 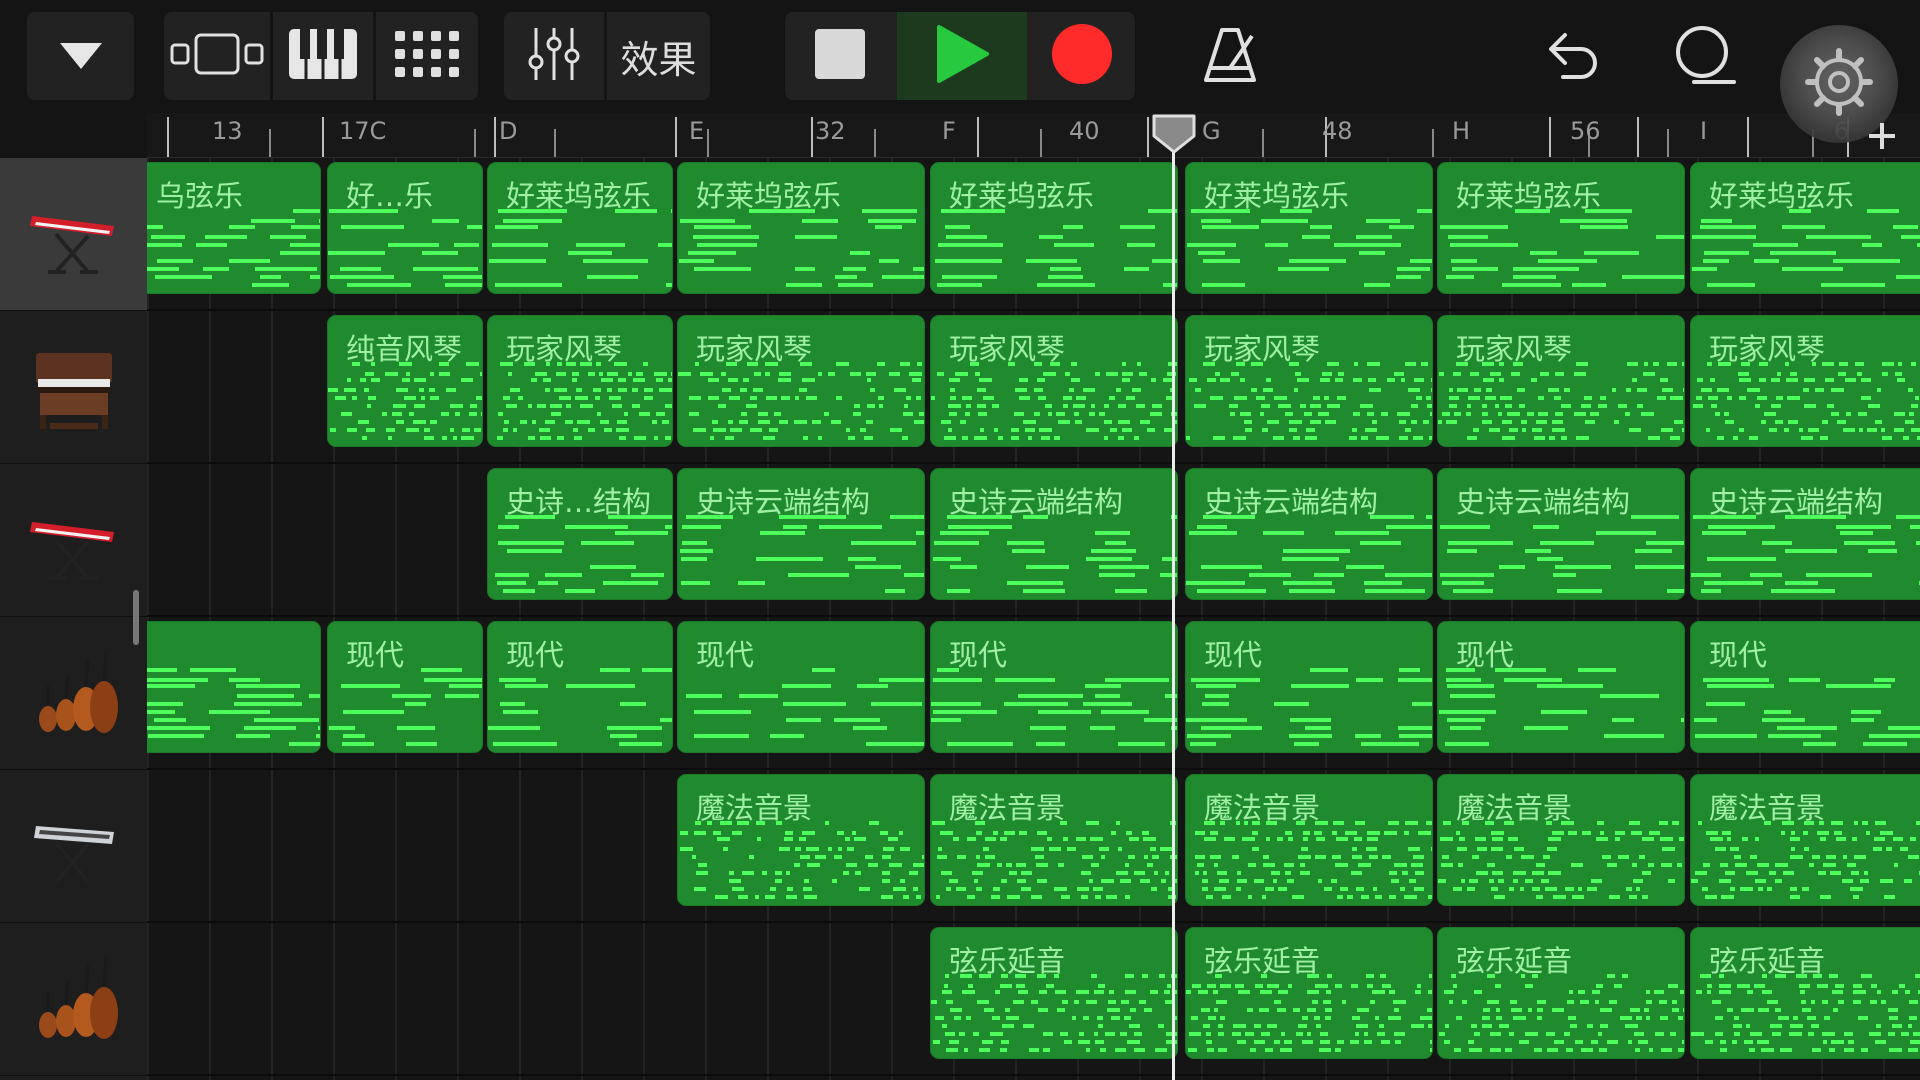 What do you see at coordinates (1570, 57) in the screenshot?
I see `undo-button` at bounding box center [1570, 57].